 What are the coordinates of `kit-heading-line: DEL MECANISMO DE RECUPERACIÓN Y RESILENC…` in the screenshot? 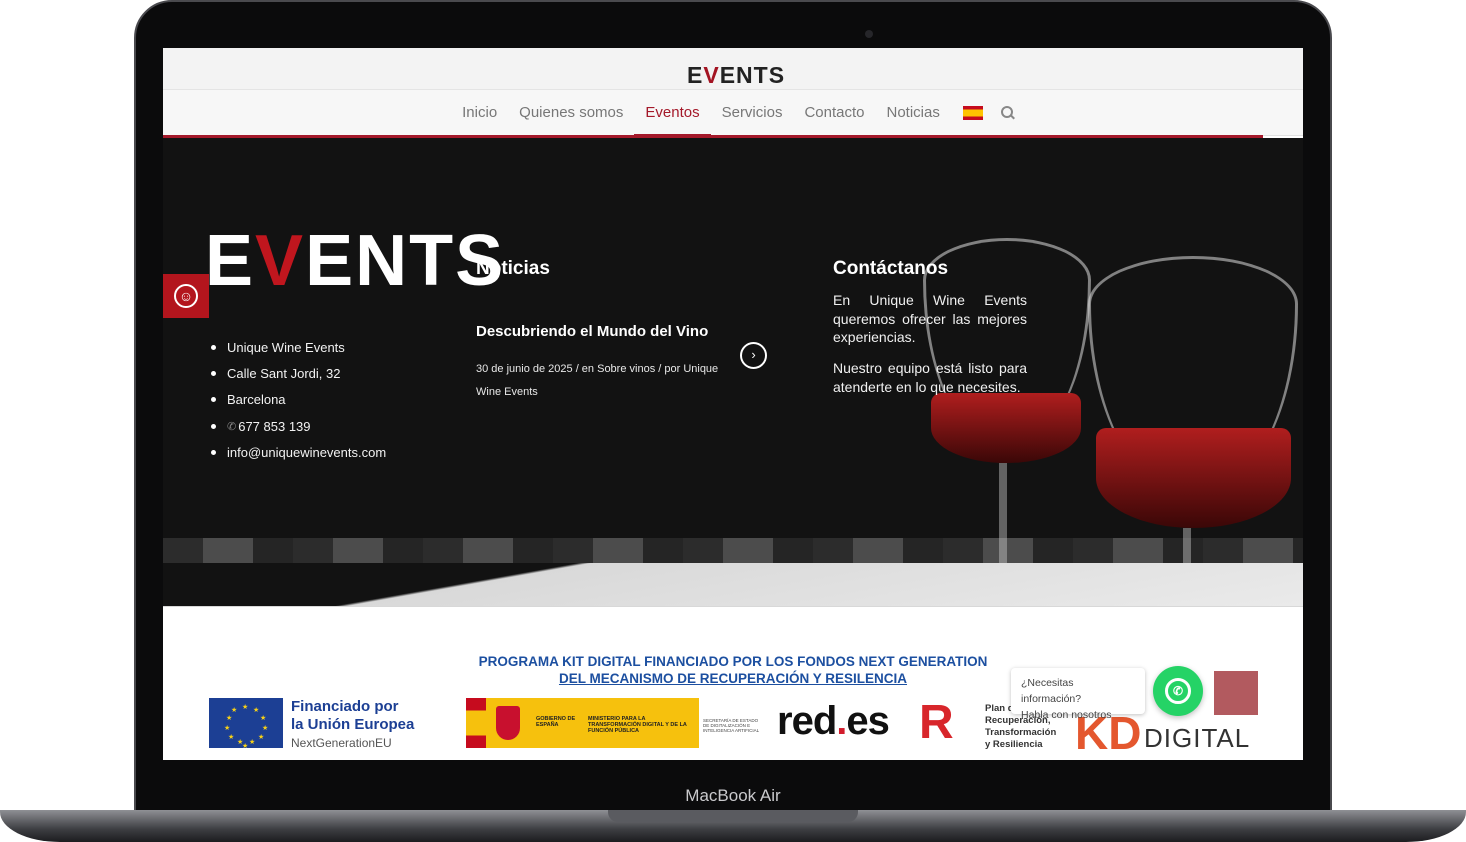 It's located at (733, 678).